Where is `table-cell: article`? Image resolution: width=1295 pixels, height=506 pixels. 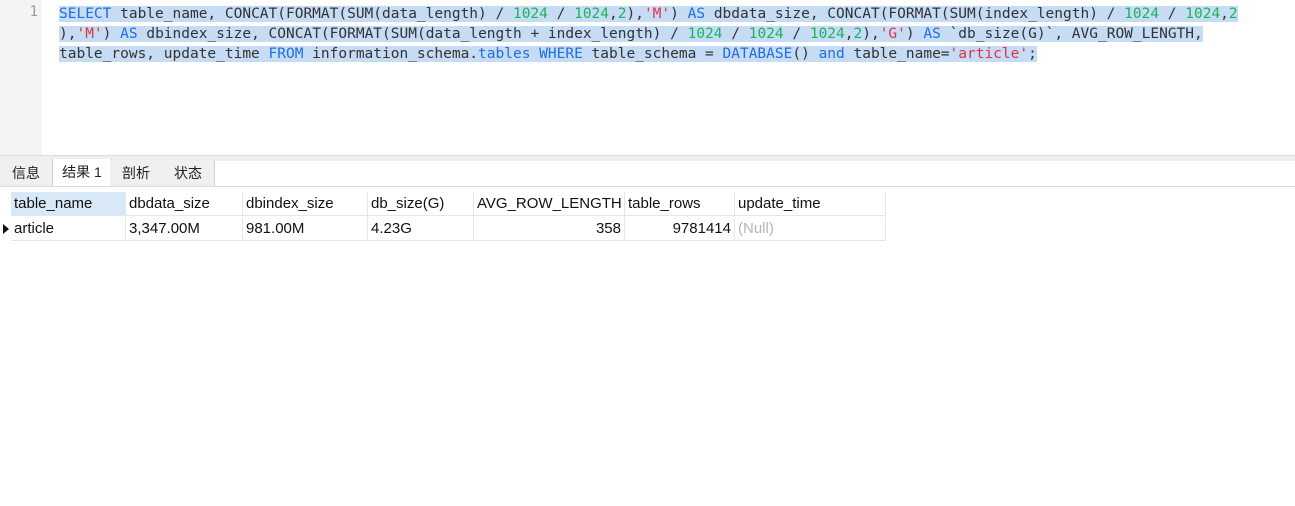 table-cell: article is located at coordinates (68, 229).